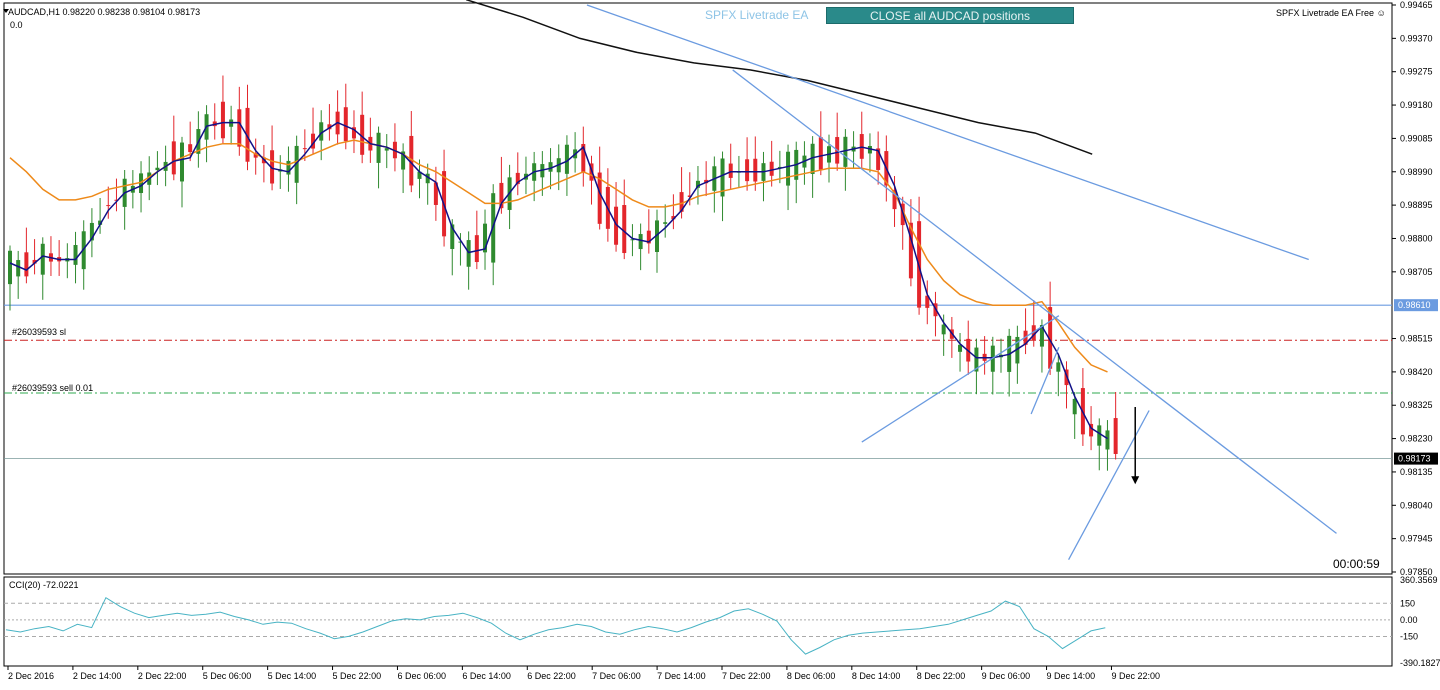  I want to click on resistance-price-tag: 0.98610, so click(1414, 305).